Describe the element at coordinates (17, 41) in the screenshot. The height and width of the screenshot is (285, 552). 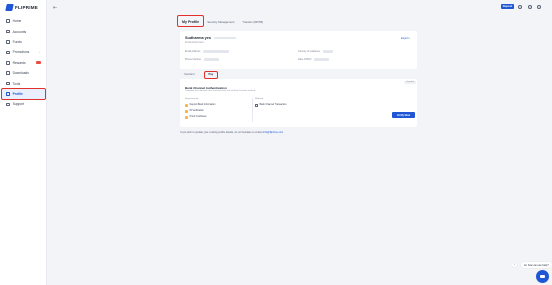
I see `sidebar-item-label: Funds` at that location.